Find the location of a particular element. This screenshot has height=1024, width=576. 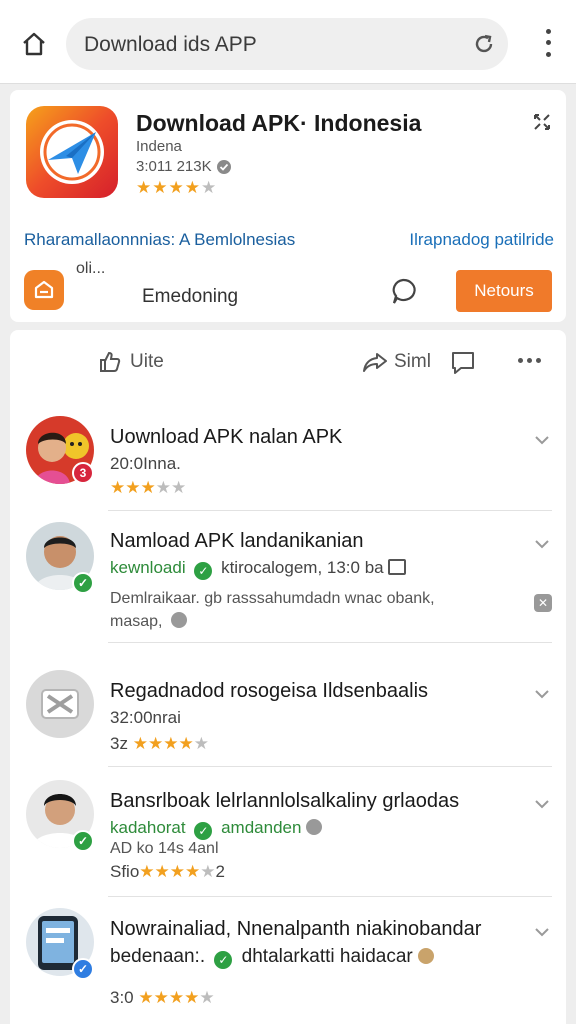

verified-badge-icon is located at coordinates (223, 166).